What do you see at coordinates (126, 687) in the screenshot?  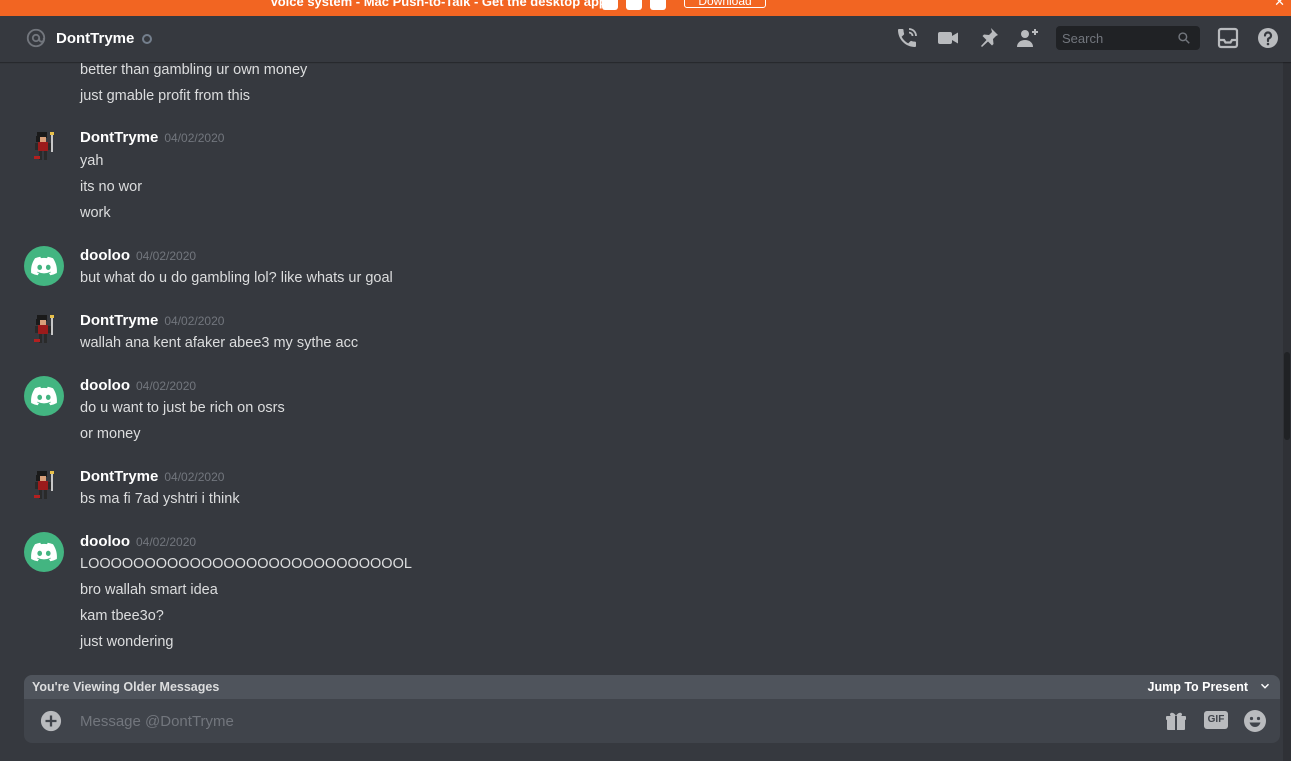 I see `older-messages-notice: You're Viewing Older Messages` at bounding box center [126, 687].